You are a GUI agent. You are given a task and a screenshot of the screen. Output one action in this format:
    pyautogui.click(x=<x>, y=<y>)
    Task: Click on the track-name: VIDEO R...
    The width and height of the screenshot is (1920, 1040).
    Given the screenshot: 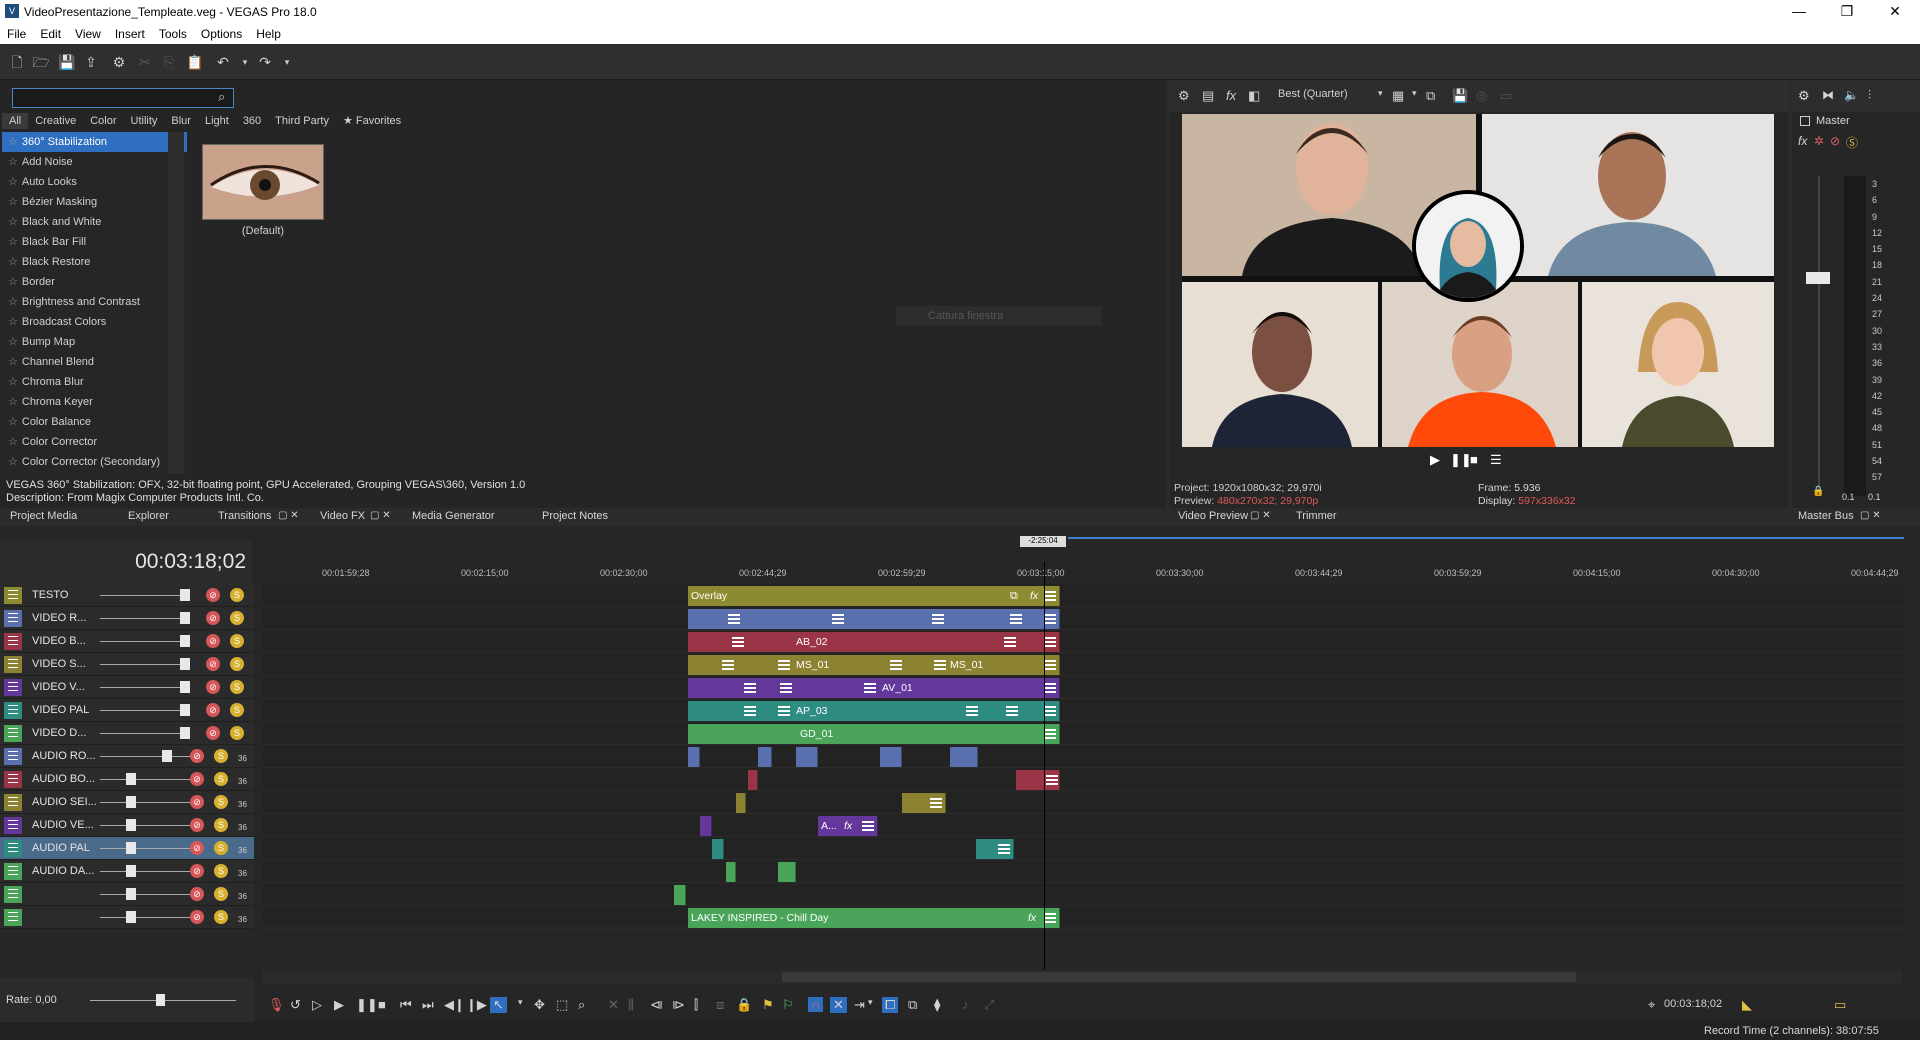 What is the action you would take?
    pyautogui.click(x=59, y=618)
    